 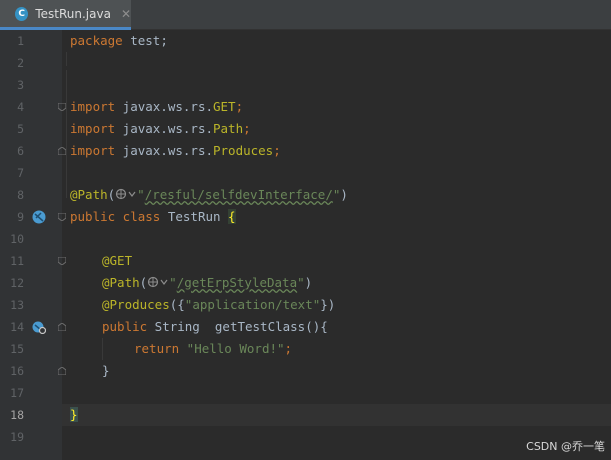 I want to click on web-method-gutter-icon, so click(x=39, y=327).